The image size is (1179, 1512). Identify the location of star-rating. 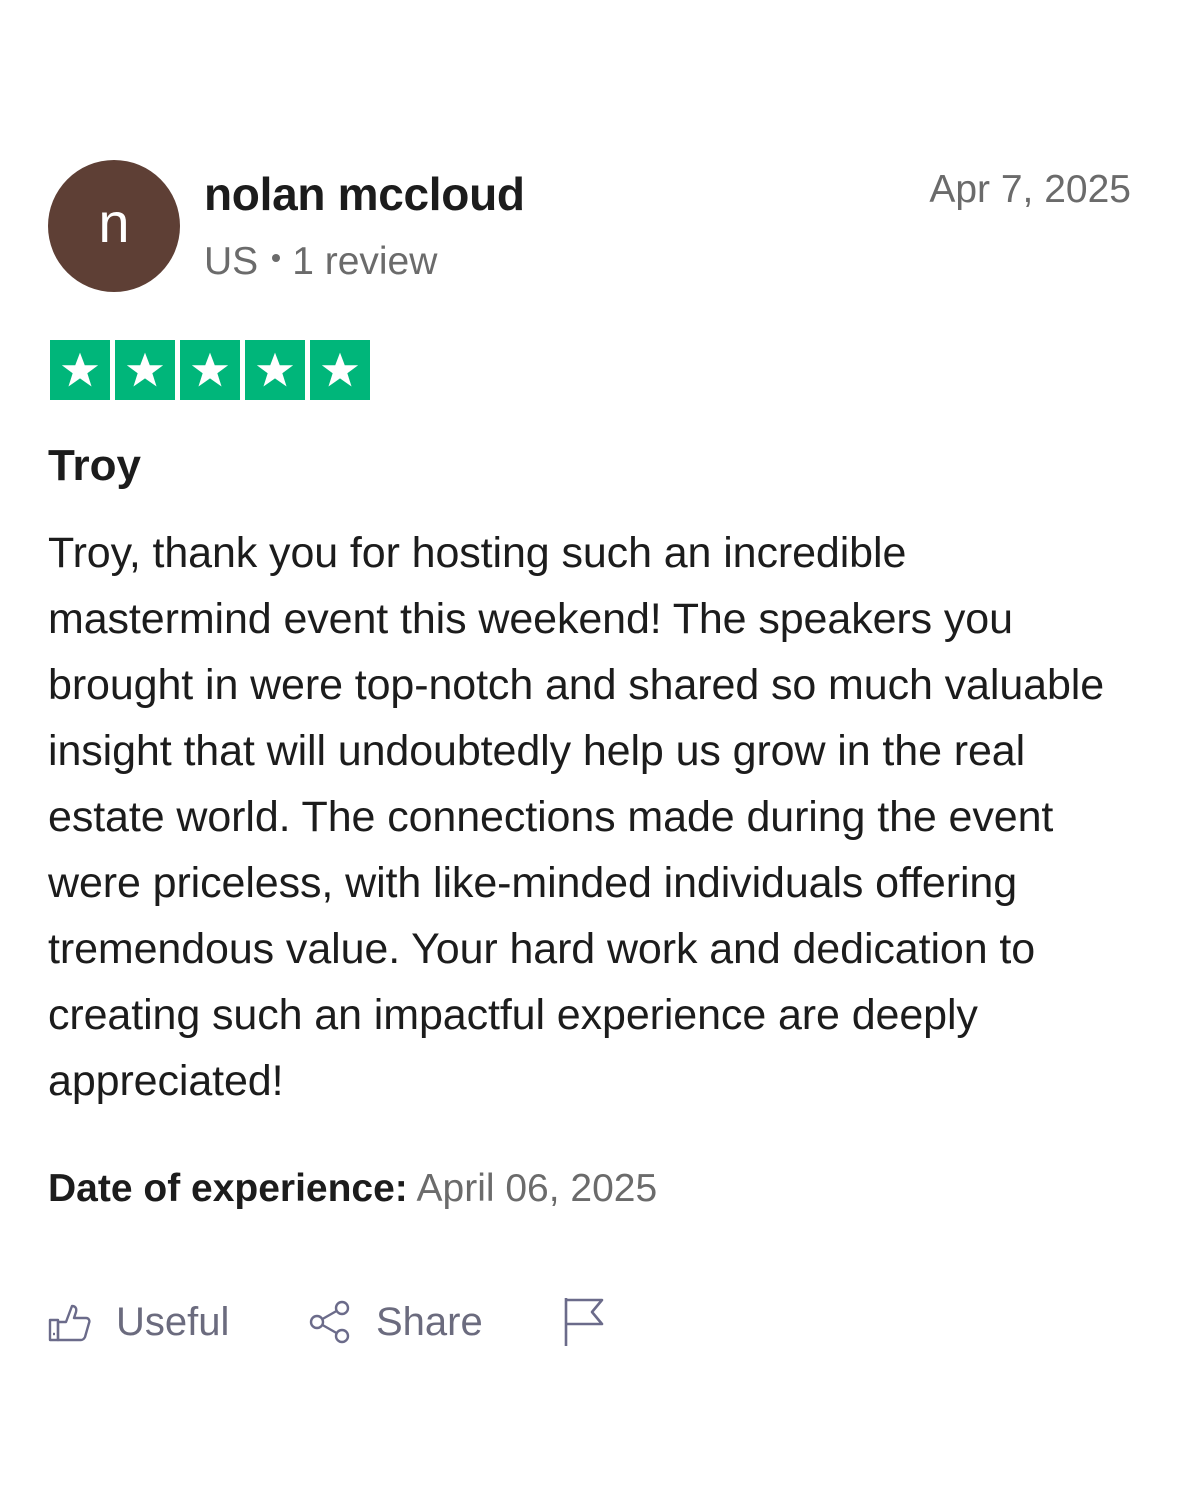
(212, 370).